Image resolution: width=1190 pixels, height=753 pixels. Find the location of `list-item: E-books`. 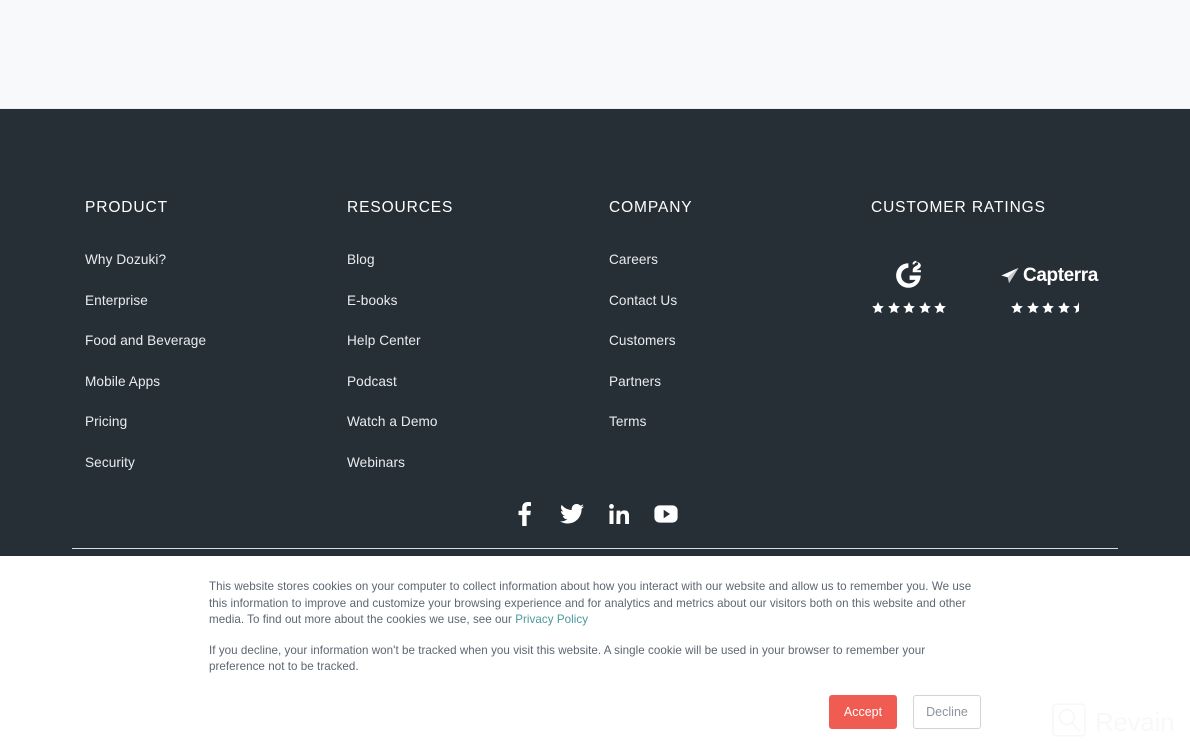

list-item: E-books is located at coordinates (478, 301).